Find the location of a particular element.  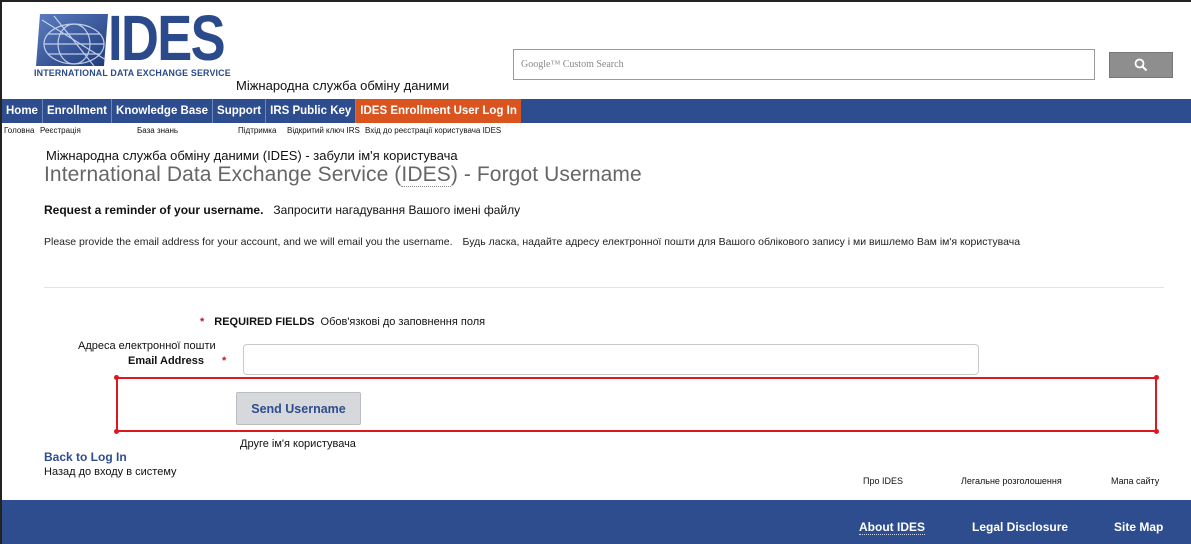

nav-item-home: Home is located at coordinates (22, 111).